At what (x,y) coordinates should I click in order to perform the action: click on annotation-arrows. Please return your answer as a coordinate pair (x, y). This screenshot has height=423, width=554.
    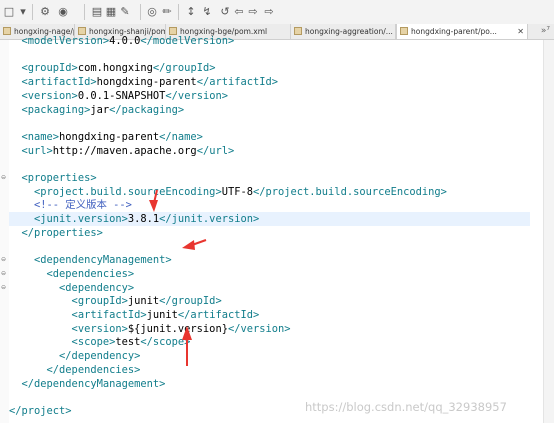
    Looking at the image, I should click on (178, 277).